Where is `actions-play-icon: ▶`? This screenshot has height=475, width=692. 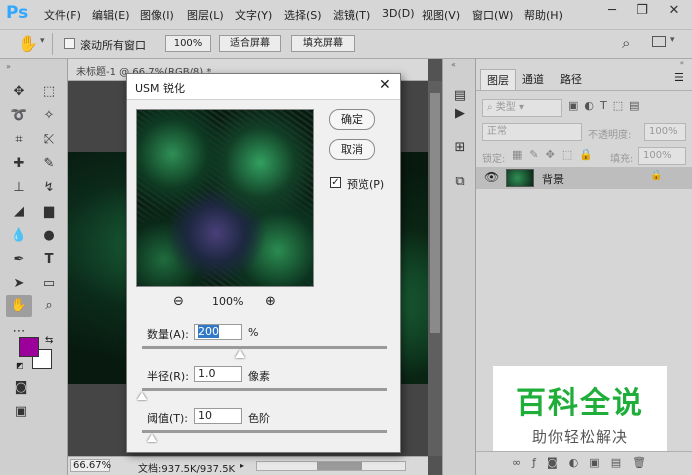 actions-play-icon: ▶ is located at coordinates (460, 114).